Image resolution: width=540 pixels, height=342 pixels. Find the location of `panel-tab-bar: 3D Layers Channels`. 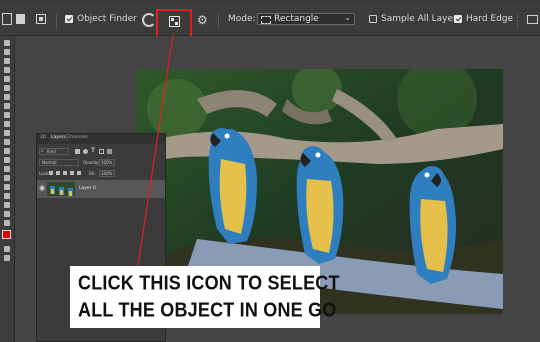

panel-tab-bar: 3D Layers Channels is located at coordinates (101, 139).